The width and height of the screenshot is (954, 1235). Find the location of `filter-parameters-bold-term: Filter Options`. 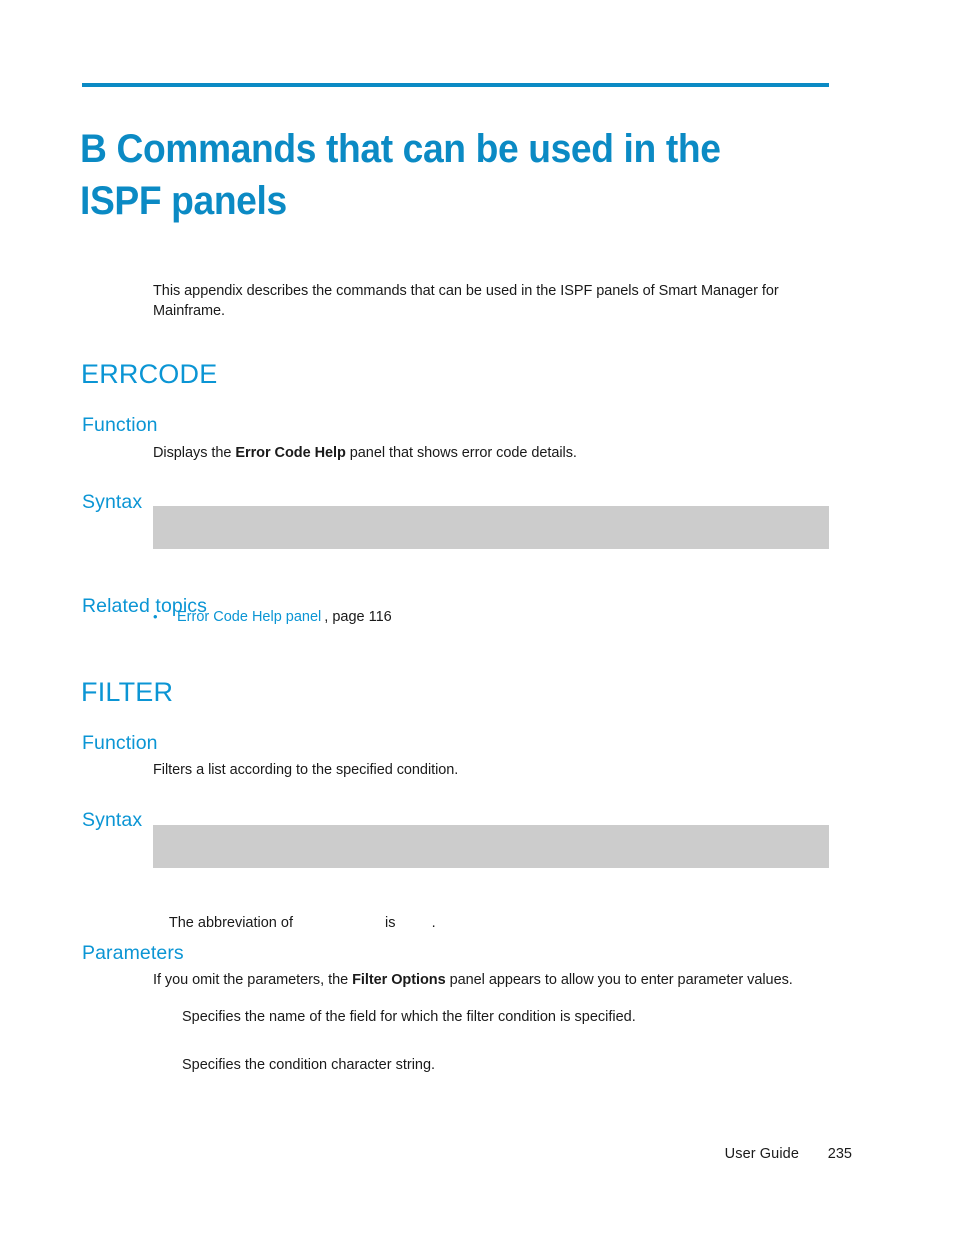

filter-parameters-bold-term: Filter Options is located at coordinates (399, 979).